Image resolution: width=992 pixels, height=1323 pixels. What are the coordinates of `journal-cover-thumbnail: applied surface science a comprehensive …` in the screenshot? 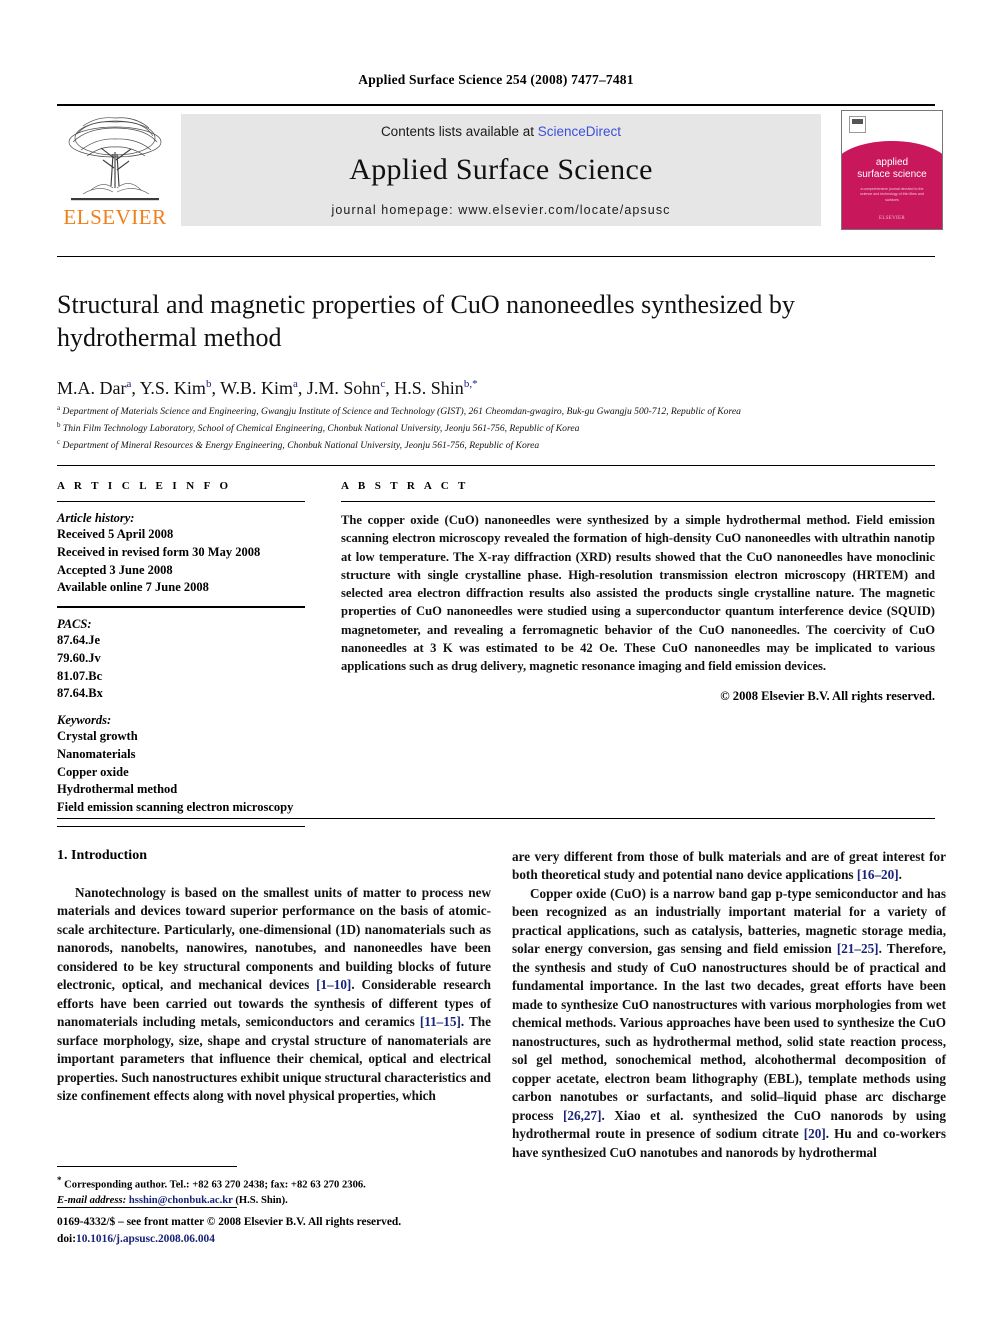 It's located at (892, 170).